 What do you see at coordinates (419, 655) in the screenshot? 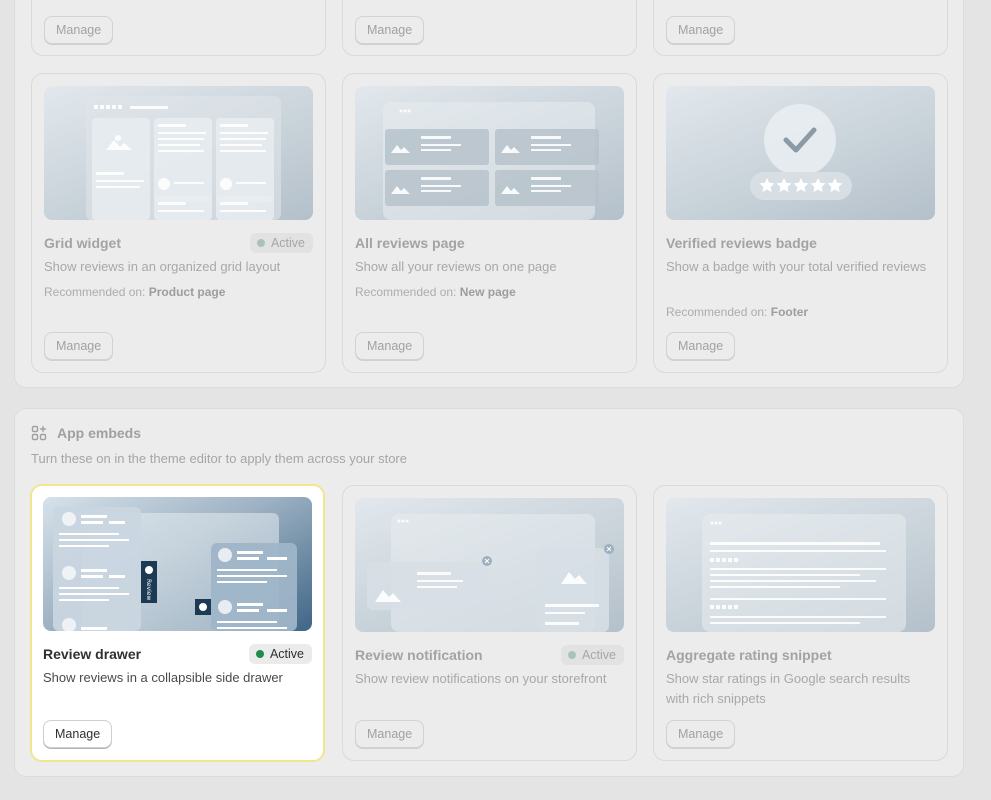
I see `card-title: Review notification` at bounding box center [419, 655].